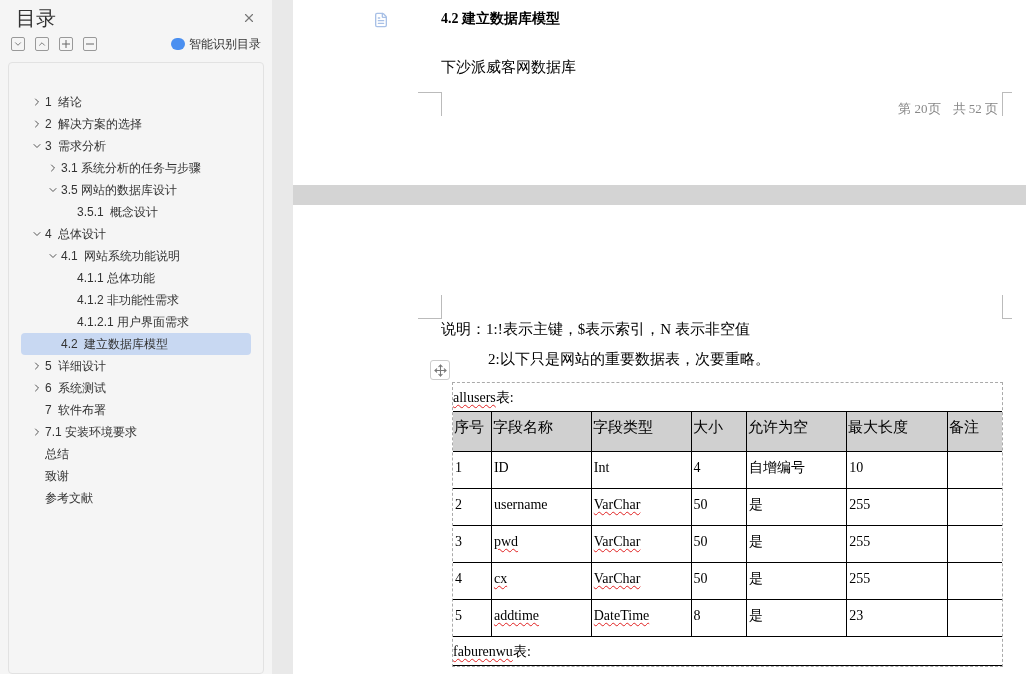 The image size is (1026, 674). I want to click on toc-item: 总结, so click(136, 454).